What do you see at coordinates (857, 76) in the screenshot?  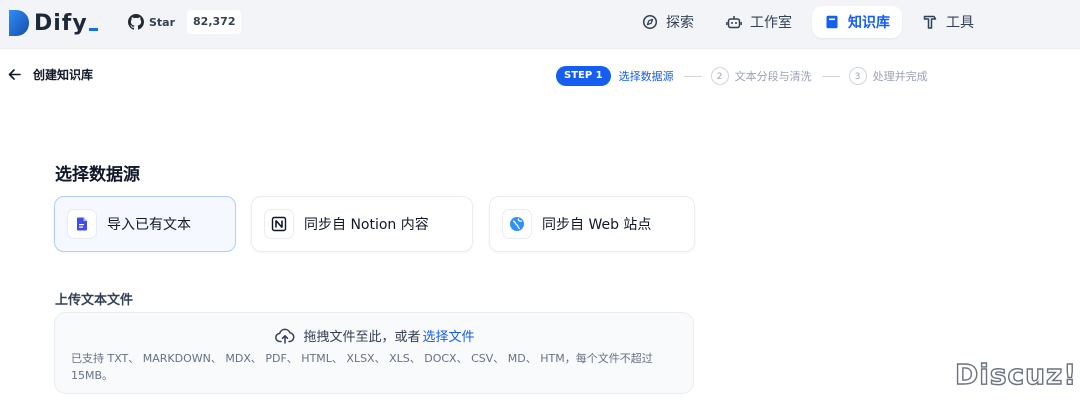 I see `step-3-number: 3` at bounding box center [857, 76].